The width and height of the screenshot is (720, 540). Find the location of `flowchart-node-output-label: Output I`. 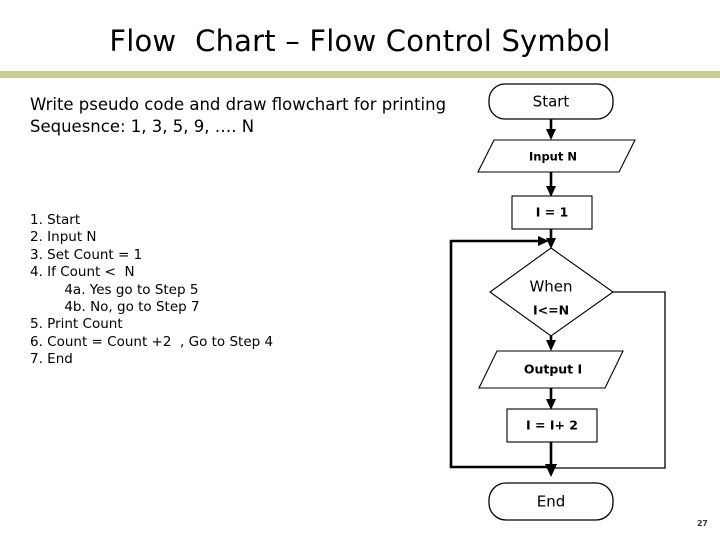

flowchart-node-output-label: Output I is located at coordinates (553, 369).